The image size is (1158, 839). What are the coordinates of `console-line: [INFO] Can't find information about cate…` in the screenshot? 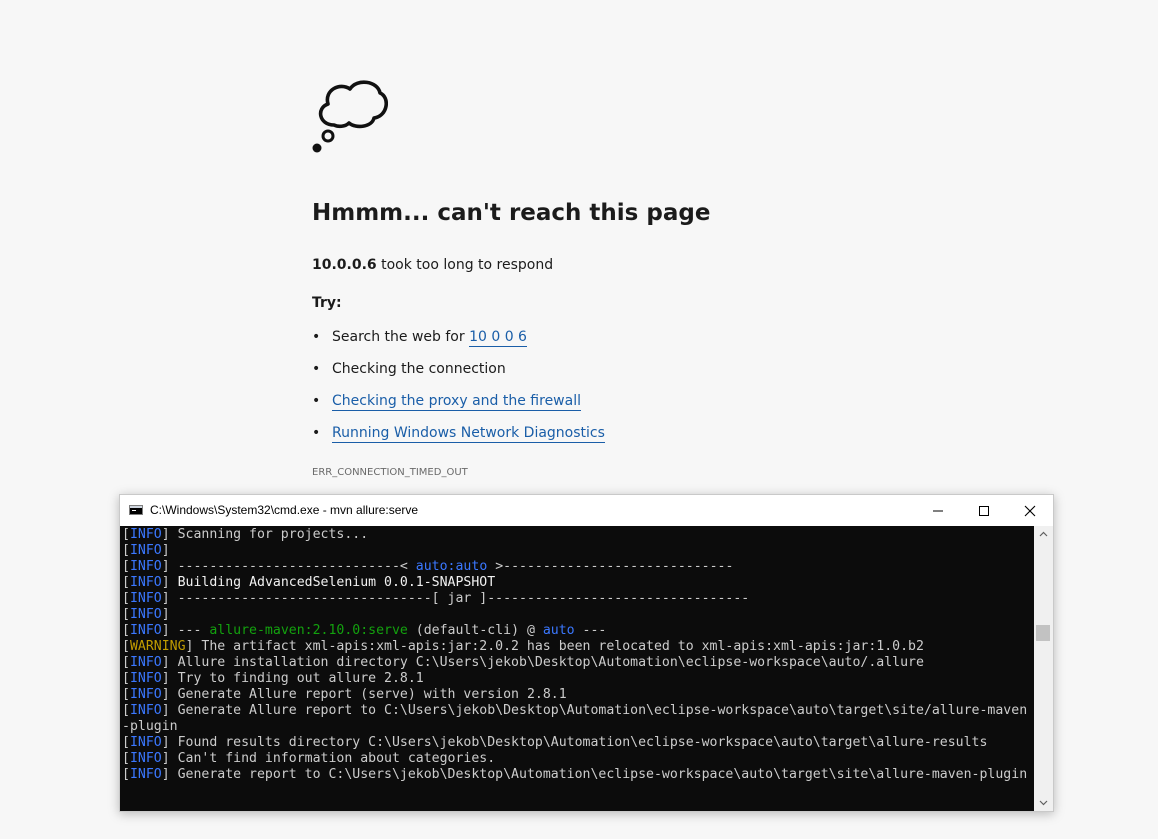 It's located at (578, 759).